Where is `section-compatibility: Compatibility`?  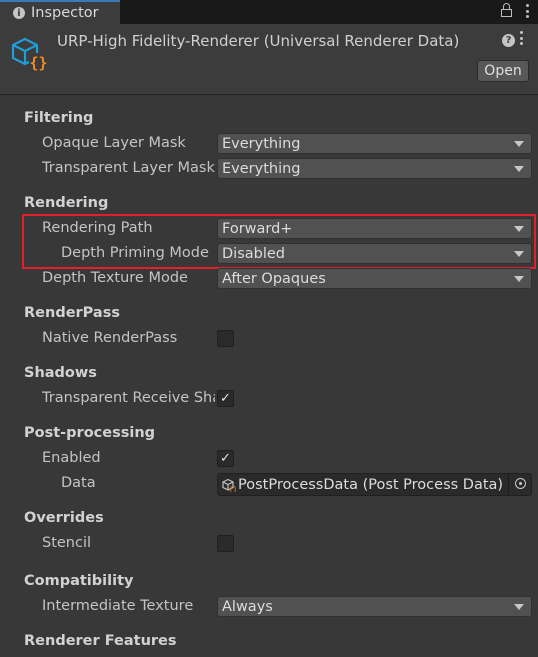 section-compatibility: Compatibility is located at coordinates (78, 581).